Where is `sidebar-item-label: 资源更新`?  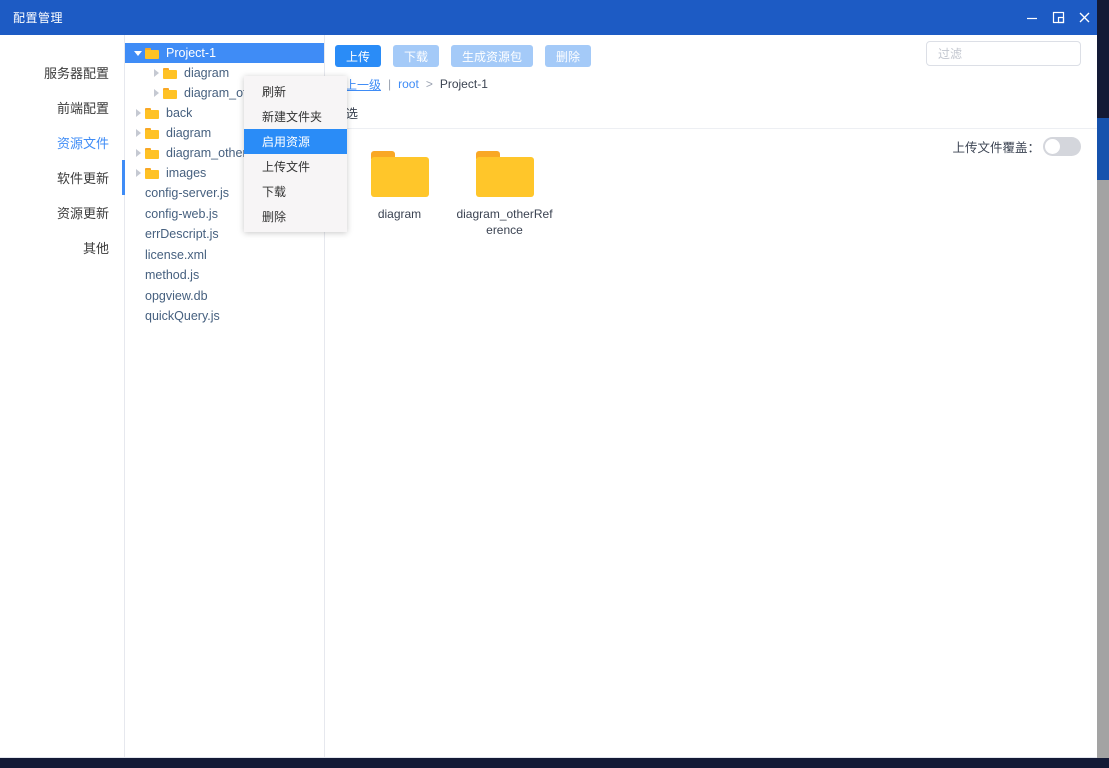
sidebar-item-label: 资源更新 is located at coordinates (82, 213).